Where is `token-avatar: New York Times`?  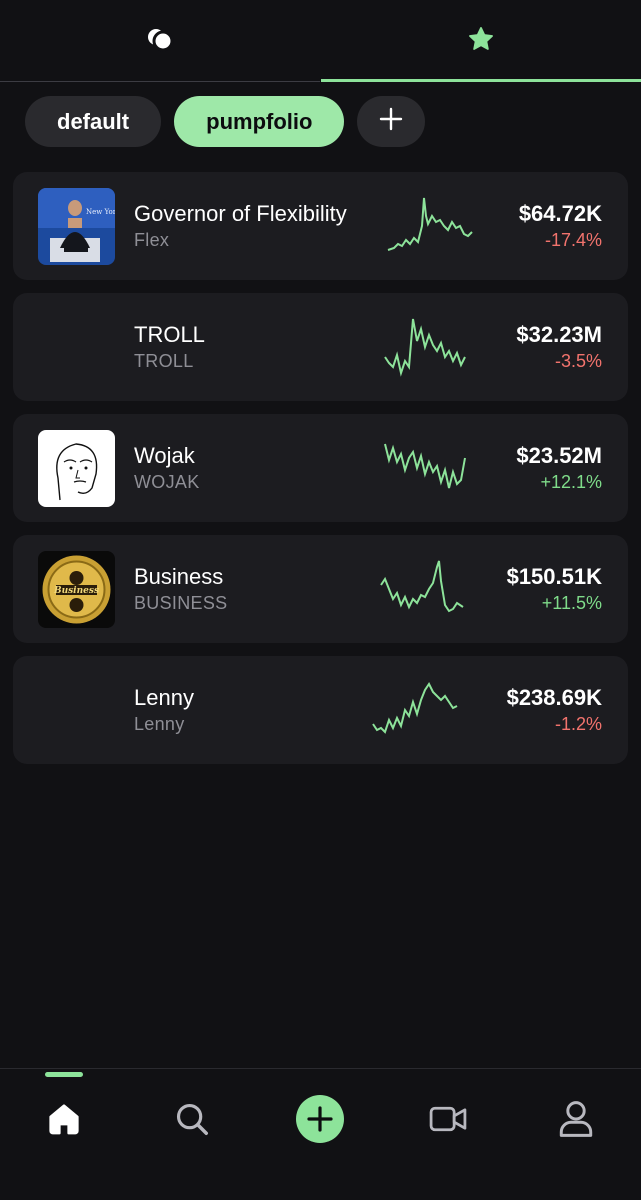
token-avatar: New York Times is located at coordinates (76, 226).